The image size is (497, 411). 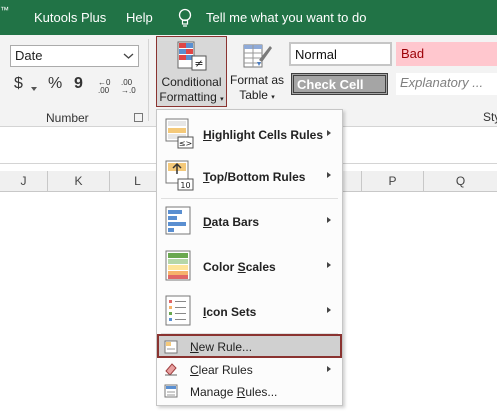 I want to click on label-post: ighlight Cells Rules, so click(x=267, y=135).